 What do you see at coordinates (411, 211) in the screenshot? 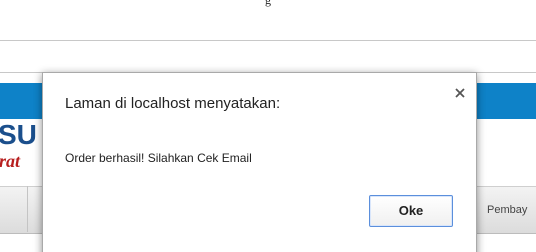
I see `ok-button: Oke` at bounding box center [411, 211].